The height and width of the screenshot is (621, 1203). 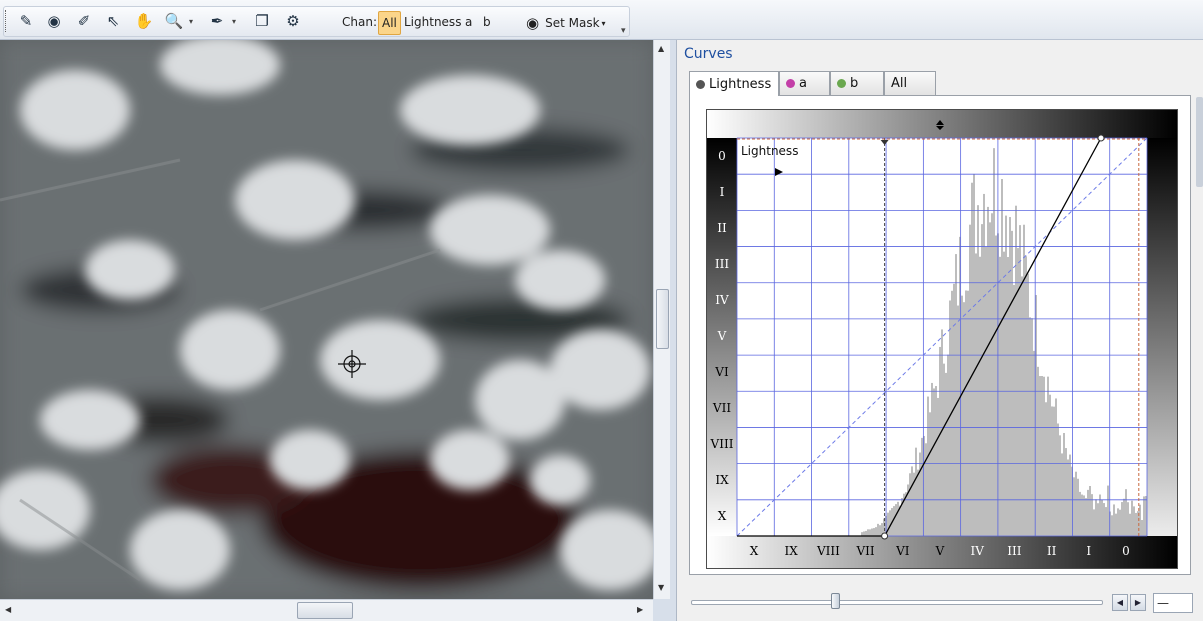 I want to click on channel-lightness-button: Lightness, so click(x=432, y=23).